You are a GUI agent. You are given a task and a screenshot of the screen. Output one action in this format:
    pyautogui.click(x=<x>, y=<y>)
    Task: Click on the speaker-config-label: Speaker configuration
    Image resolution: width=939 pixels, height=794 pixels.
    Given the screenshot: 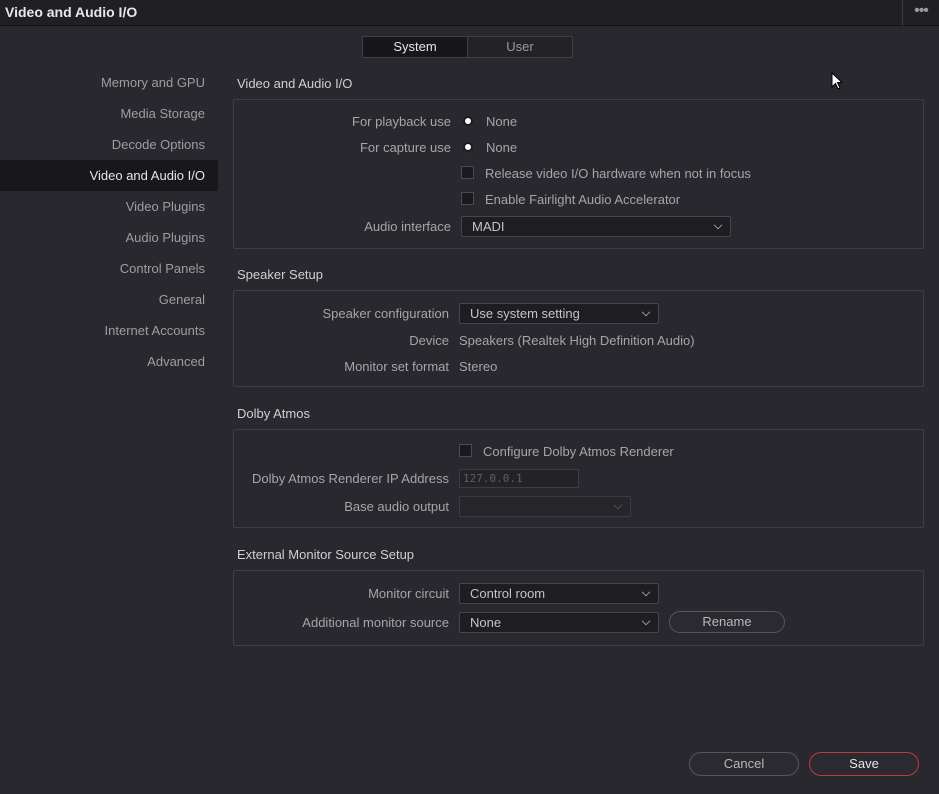 What is the action you would take?
    pyautogui.click(x=385, y=313)
    